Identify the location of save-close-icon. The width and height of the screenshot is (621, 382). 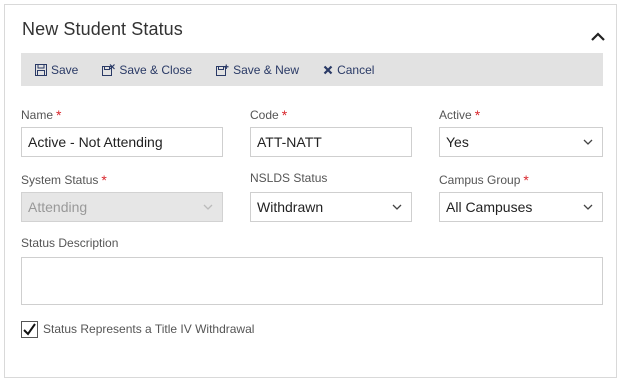
(109, 69).